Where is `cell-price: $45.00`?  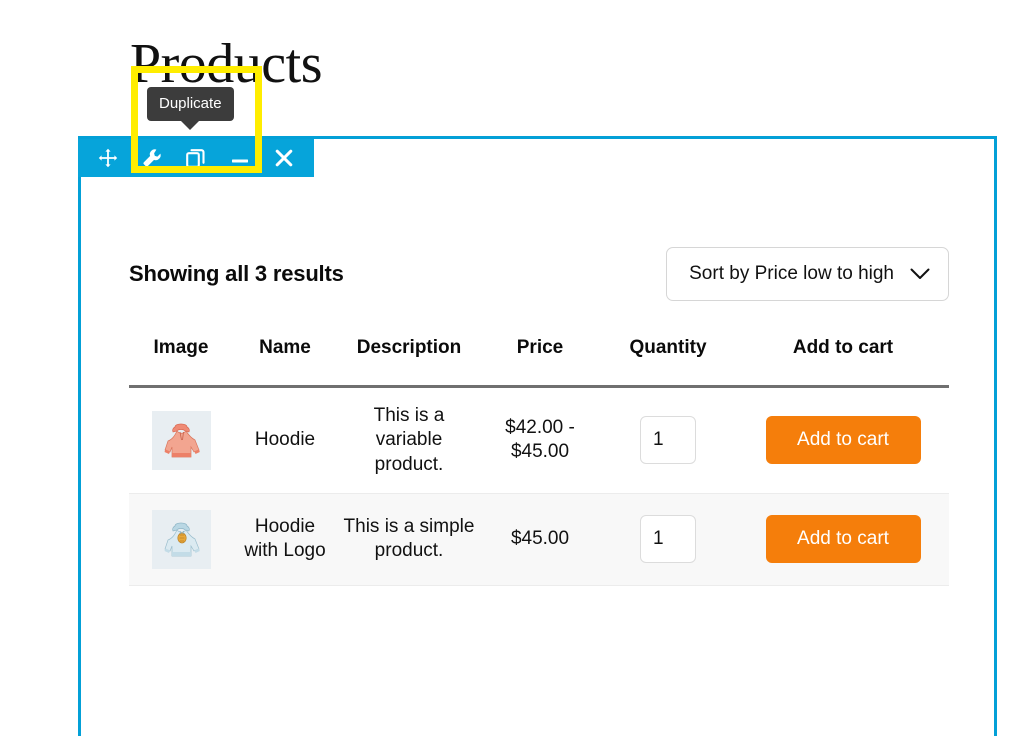 cell-price: $45.00 is located at coordinates (540, 539).